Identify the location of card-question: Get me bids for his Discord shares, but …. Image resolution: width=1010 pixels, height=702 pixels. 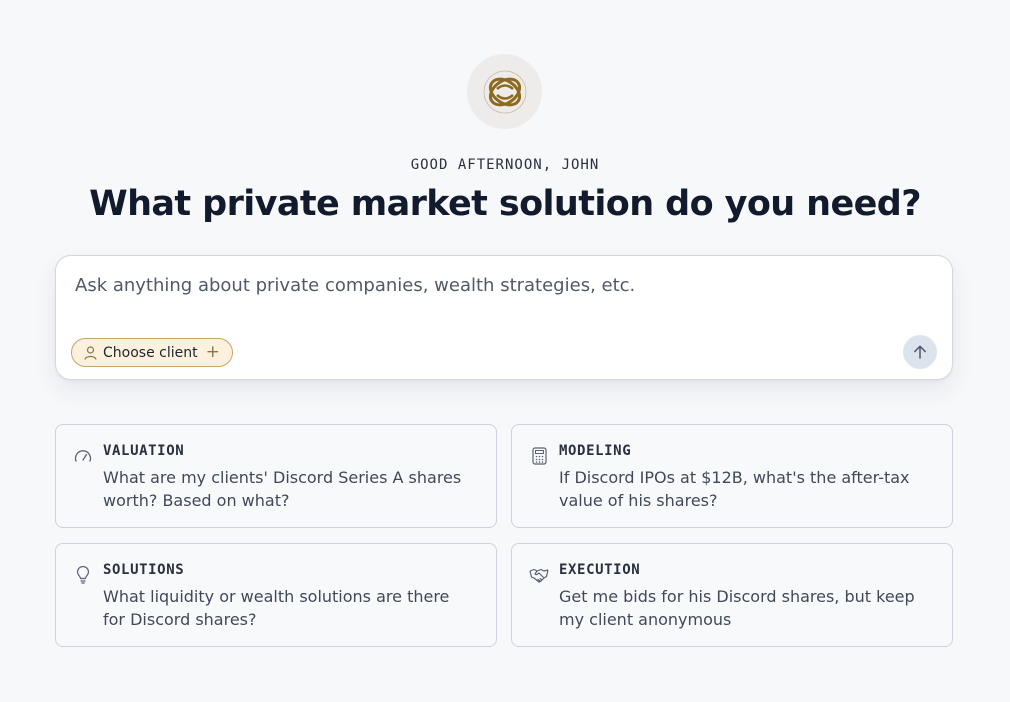
(737, 608).